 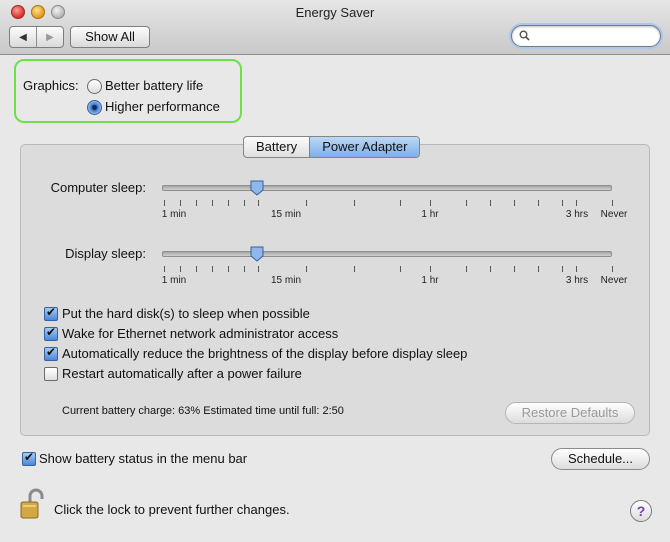 I want to click on computer-sleep-slider, so click(x=387, y=188).